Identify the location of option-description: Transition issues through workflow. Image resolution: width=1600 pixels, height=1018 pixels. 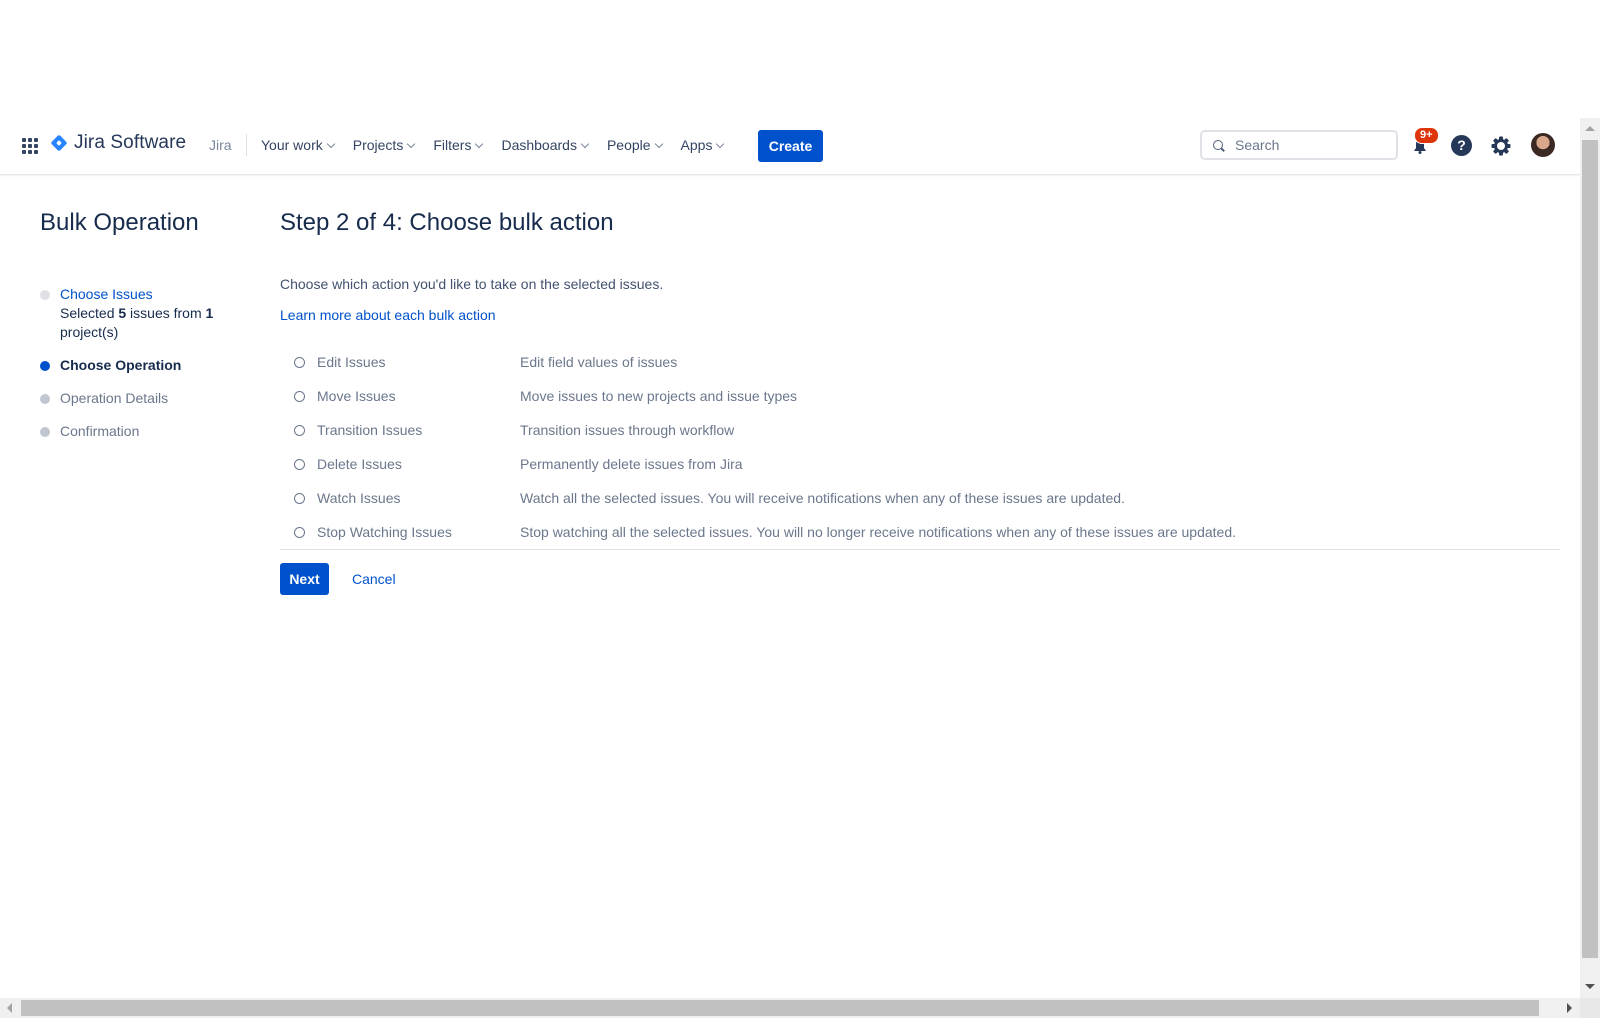
(627, 430).